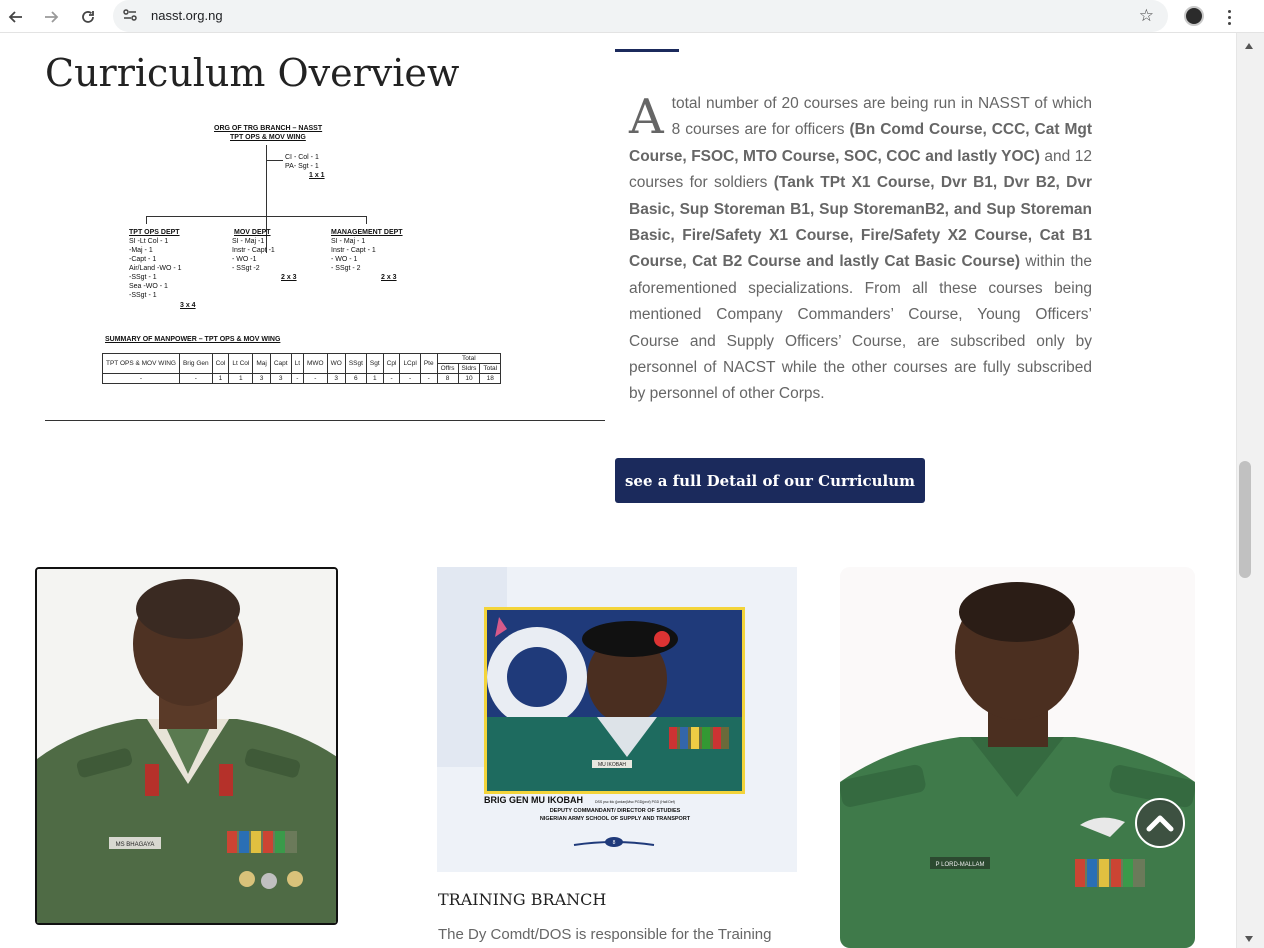 The height and width of the screenshot is (948, 1264). I want to click on back-arrow-icon, so click(16, 17).